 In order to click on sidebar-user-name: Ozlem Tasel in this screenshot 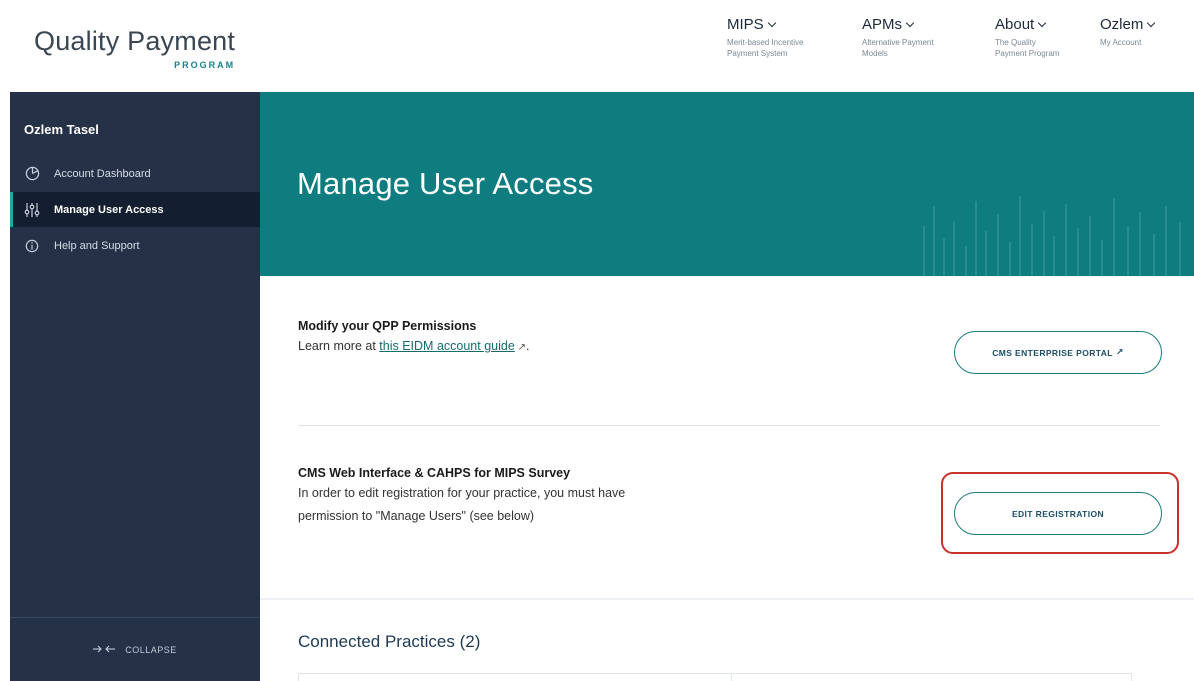, I will do `click(61, 129)`.